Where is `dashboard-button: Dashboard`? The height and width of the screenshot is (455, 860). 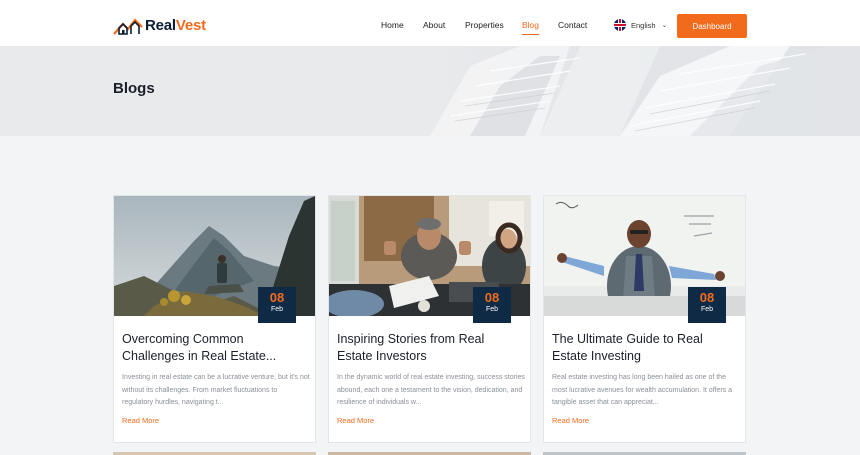 dashboard-button: Dashboard is located at coordinates (712, 26).